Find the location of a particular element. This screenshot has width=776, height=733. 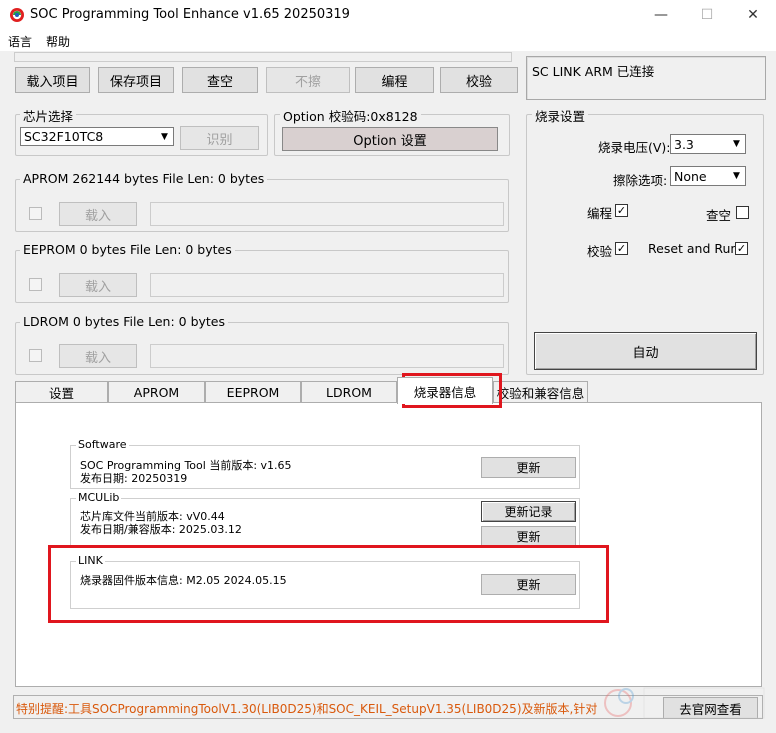

load-project-button: 载入项目 is located at coordinates (52, 80).